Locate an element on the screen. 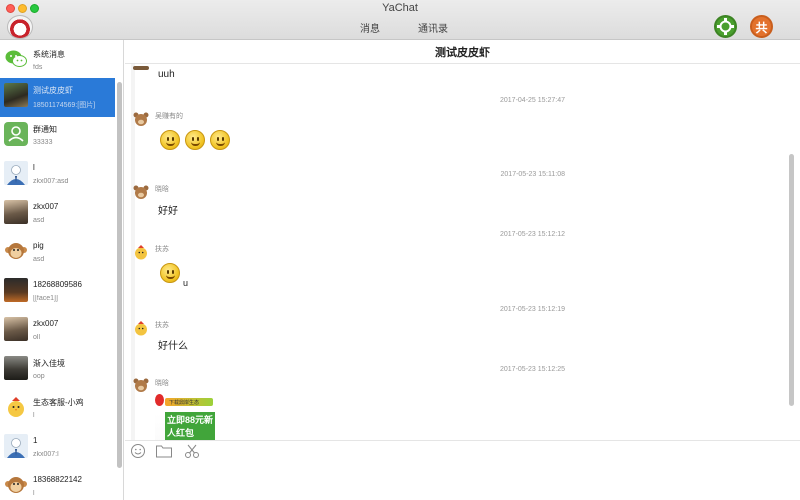 The width and height of the screenshot is (800, 500). contact-preview: 18501174569:[图片] is located at coordinates (64, 105).